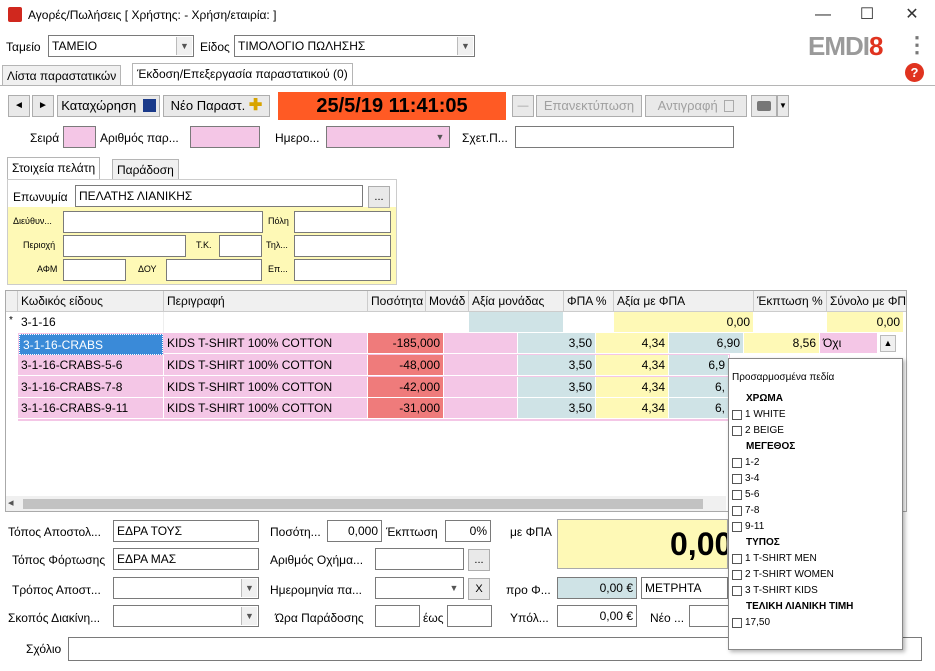 The width and height of the screenshot is (935, 671). I want to click on popup-item: 1 T-SHIRT MEN, so click(816, 559).